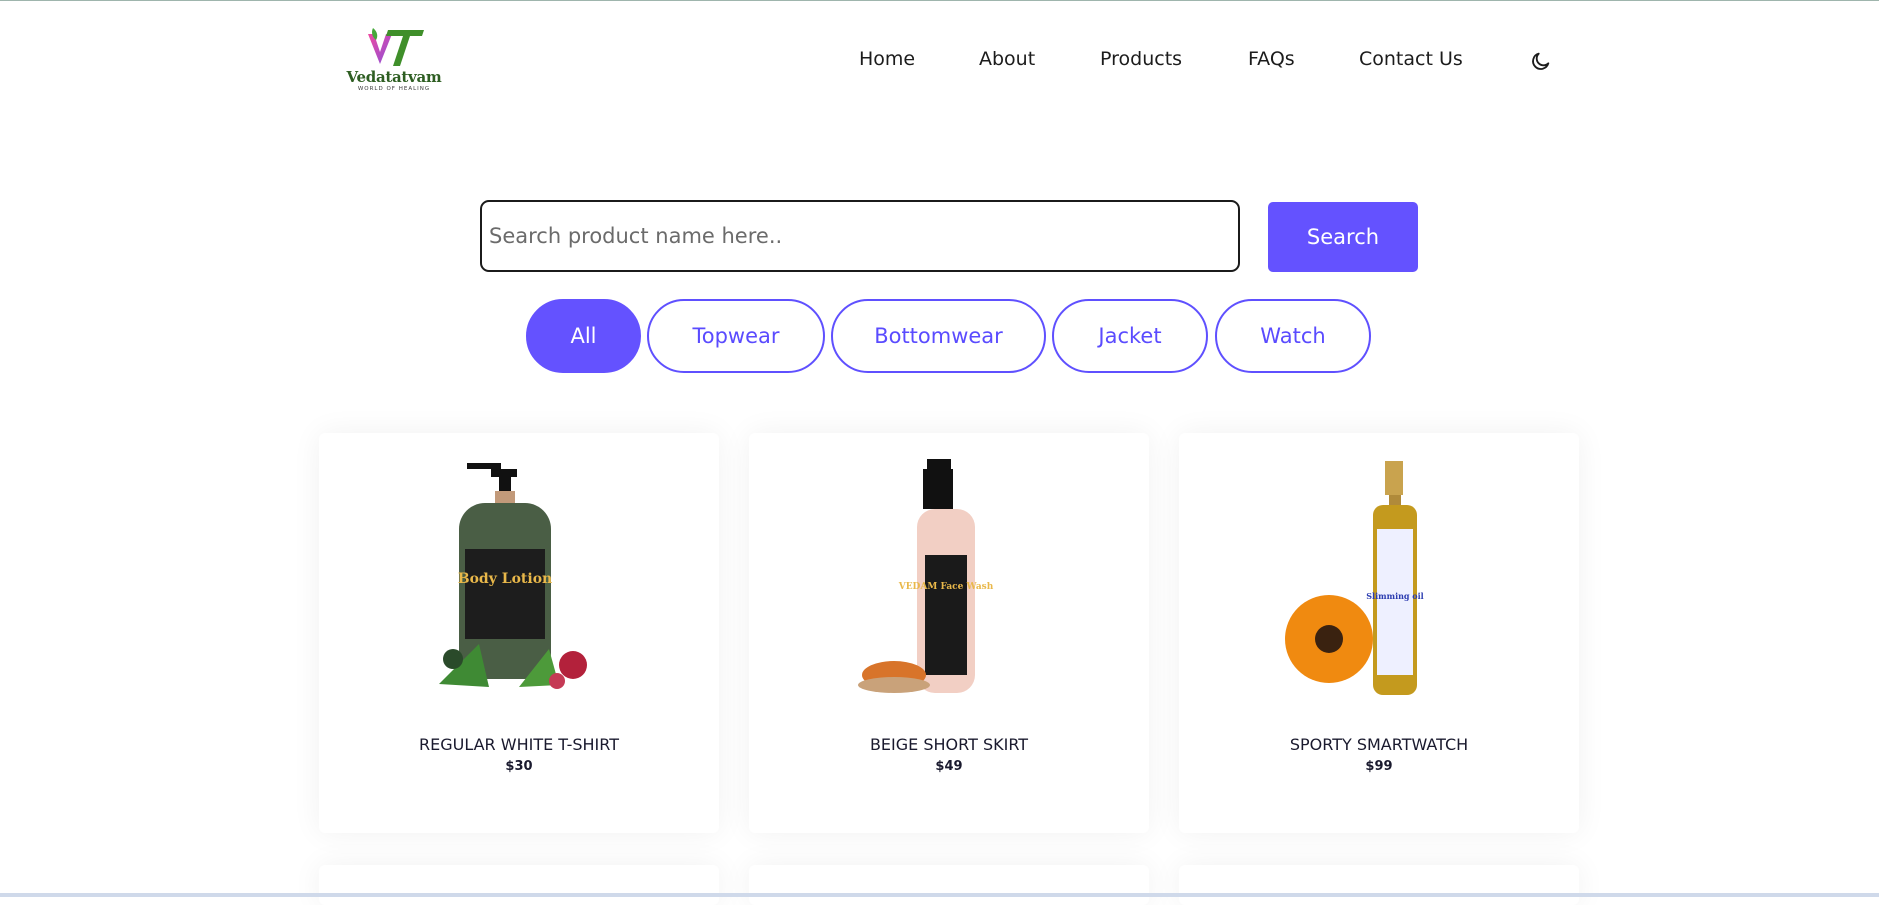 The height and width of the screenshot is (905, 1879). I want to click on product-card: Body Lotion REGULAR WHITE T-SHIRT $30, so click(519, 633).